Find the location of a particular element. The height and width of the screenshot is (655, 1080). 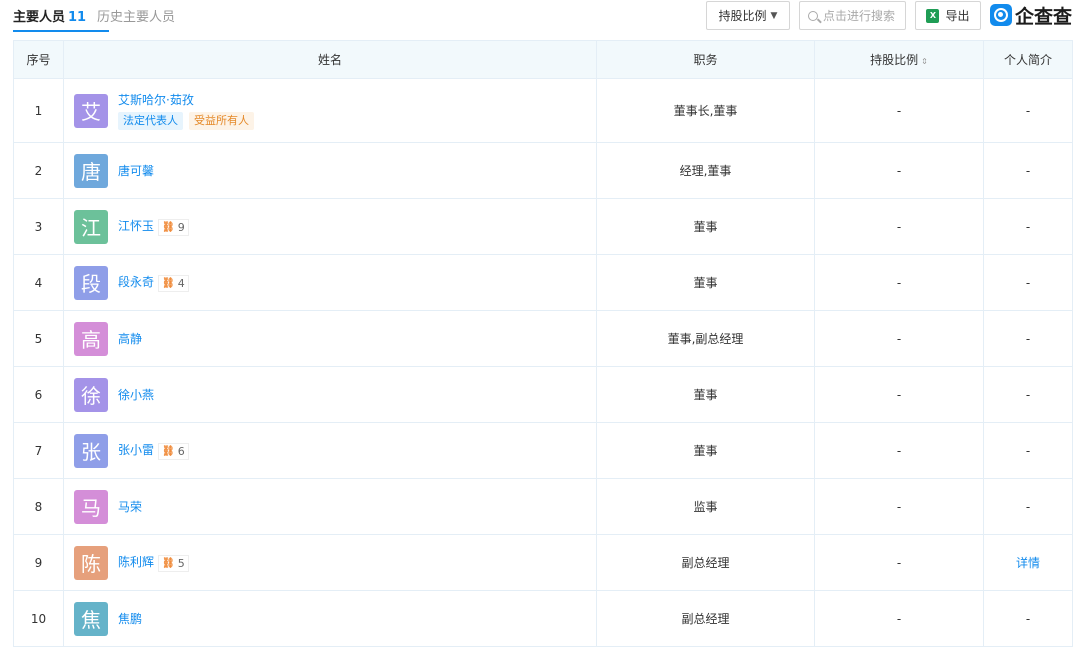

table-row: 4 段段永奇 ⛓ 4 董事 - - is located at coordinates (543, 282).